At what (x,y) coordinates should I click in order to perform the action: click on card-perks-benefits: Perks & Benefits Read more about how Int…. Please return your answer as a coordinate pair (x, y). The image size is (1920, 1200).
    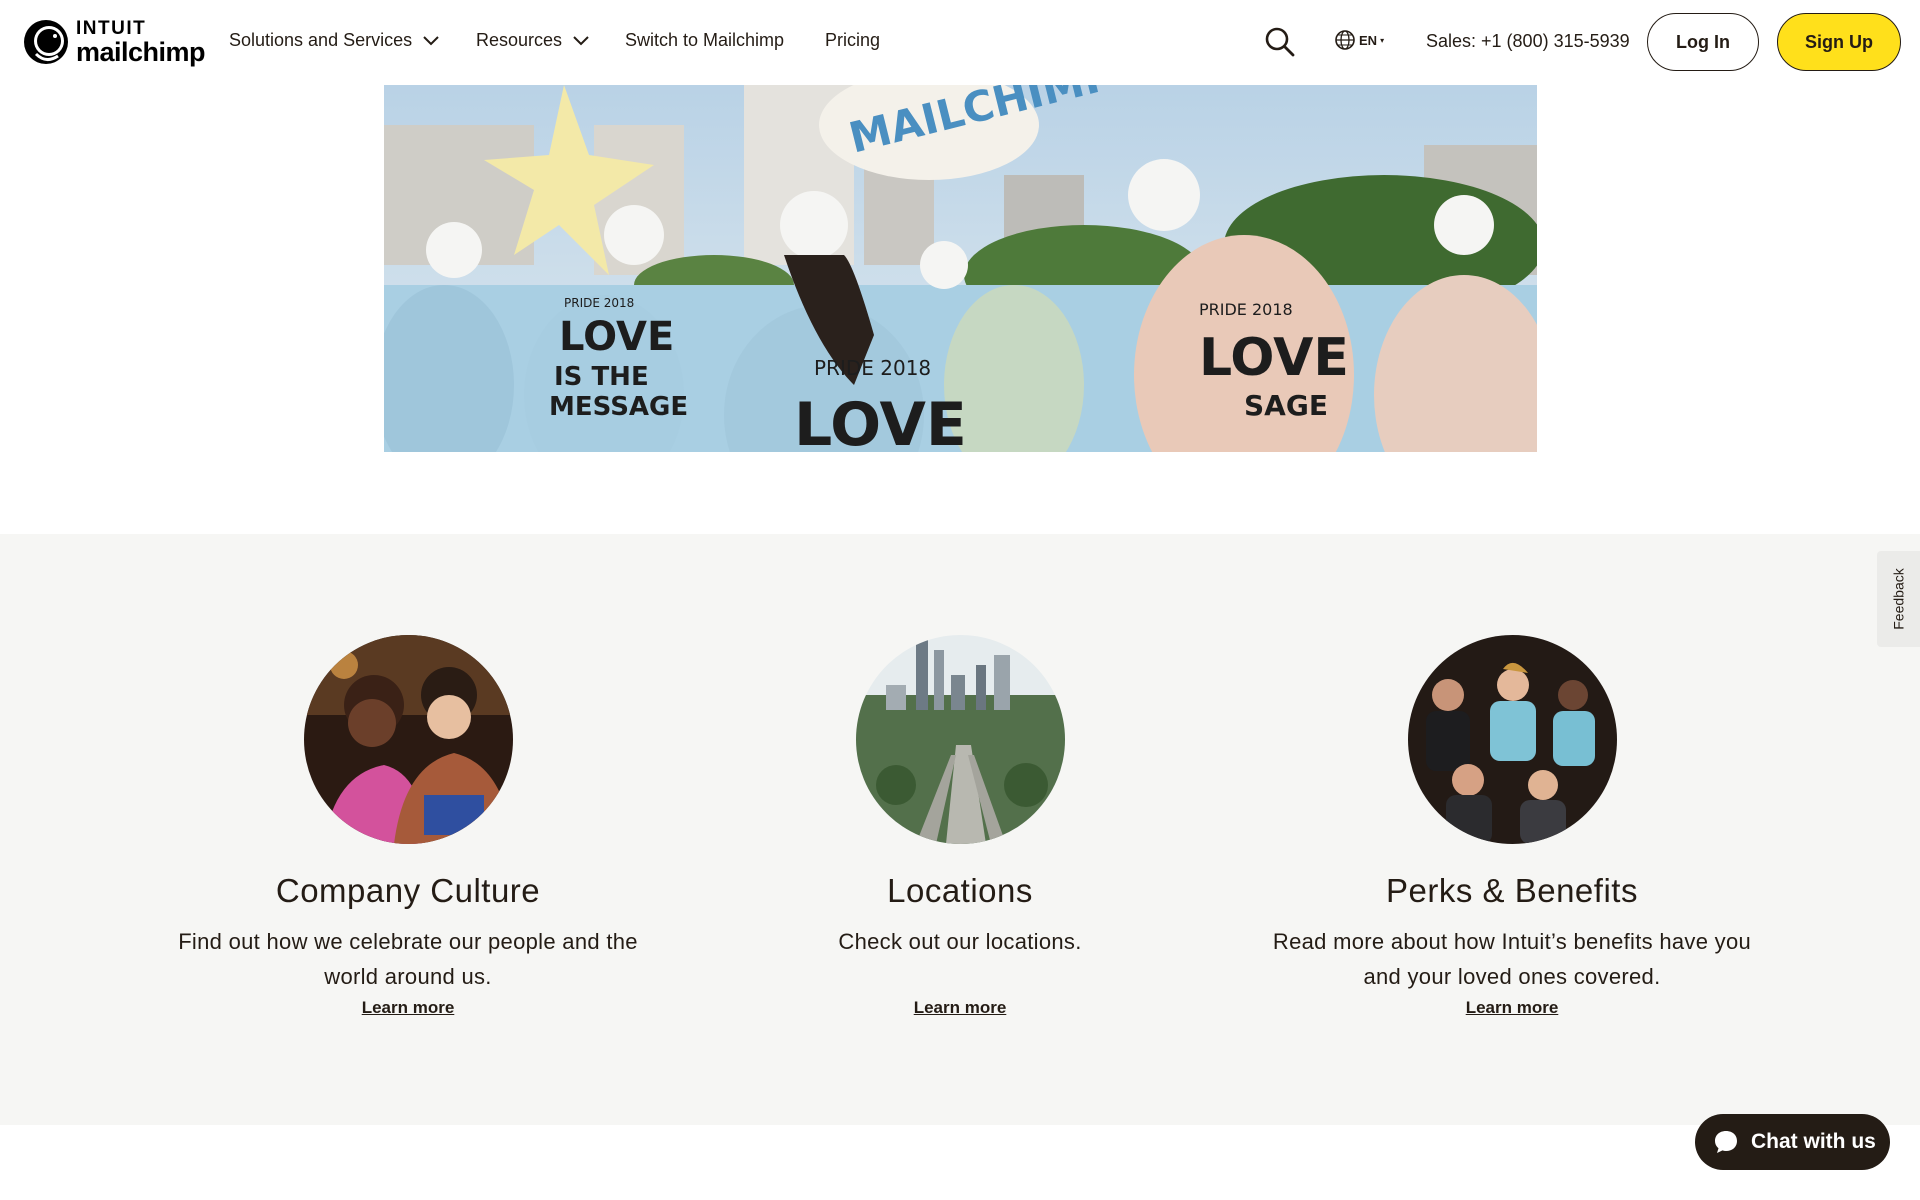
    Looking at the image, I should click on (1512, 826).